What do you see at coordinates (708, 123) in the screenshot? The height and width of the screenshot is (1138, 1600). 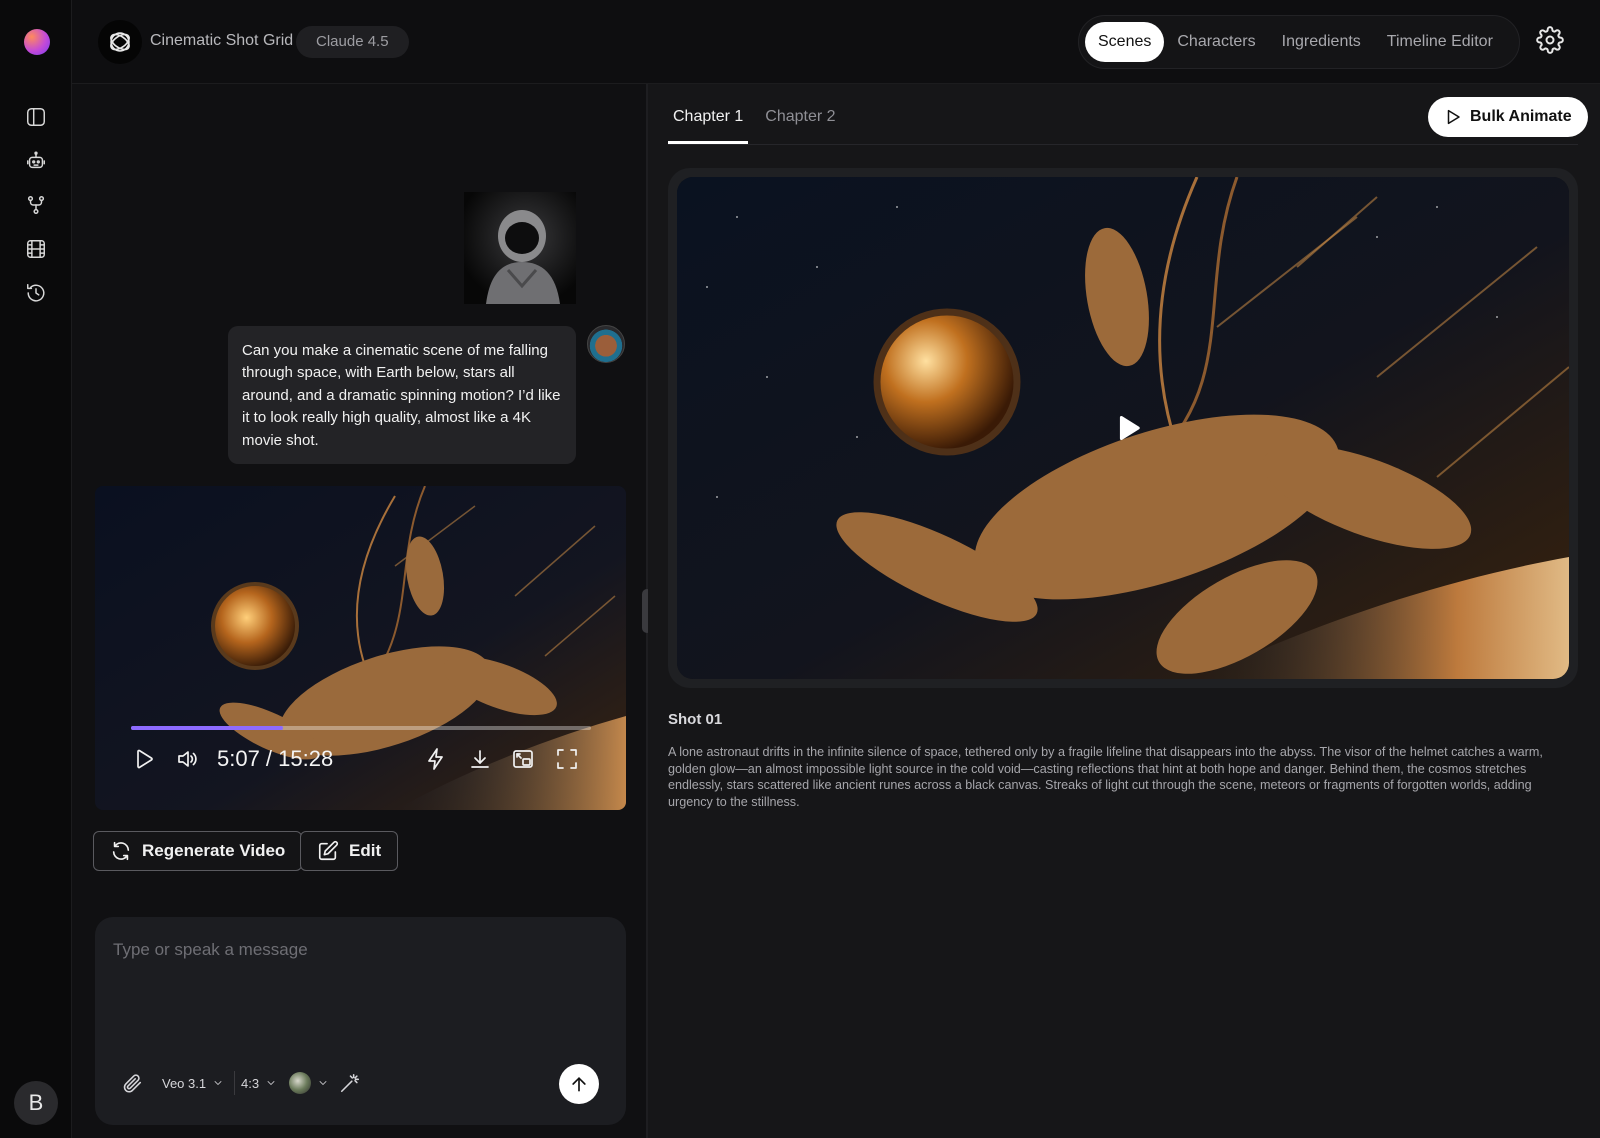 I see `tab-chapter-1: Chapter 1` at bounding box center [708, 123].